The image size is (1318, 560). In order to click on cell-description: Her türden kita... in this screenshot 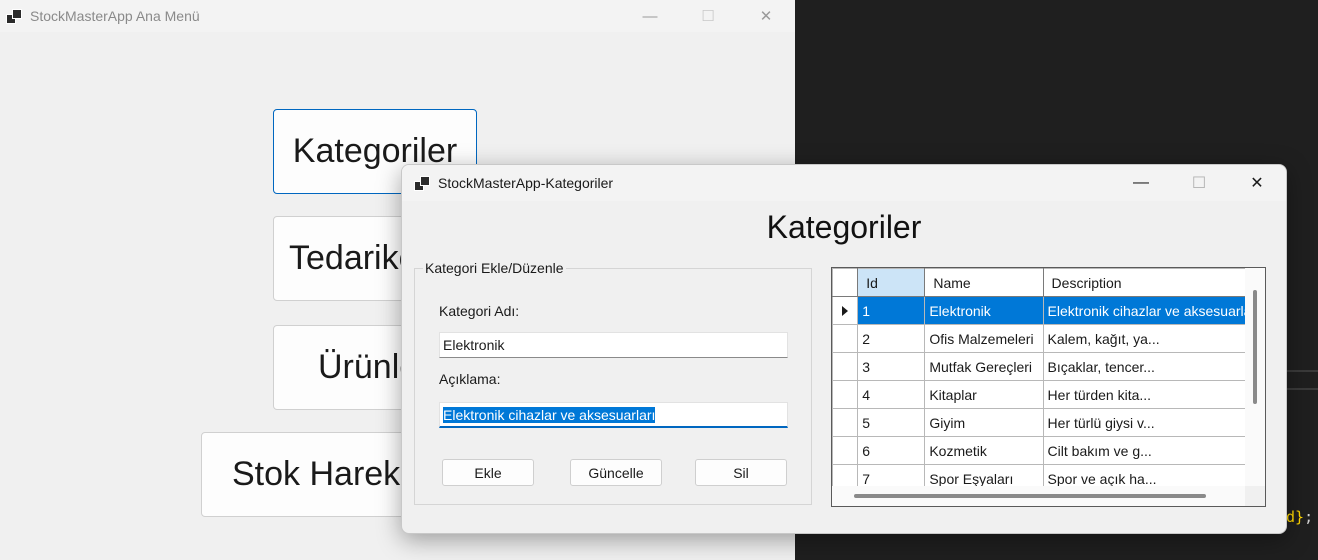, I will do `click(1153, 394)`.